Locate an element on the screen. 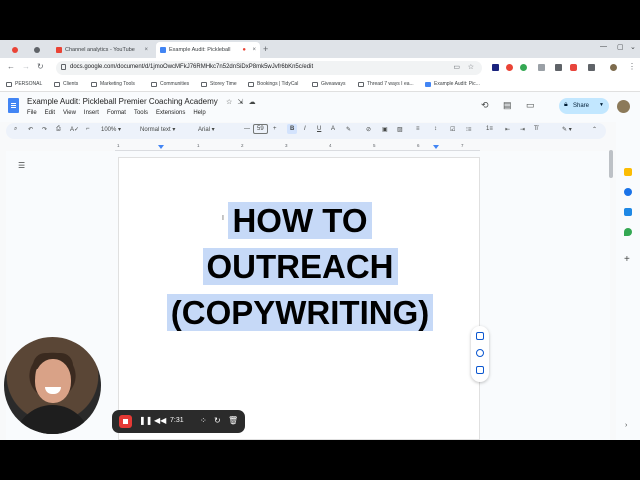 This screenshot has width=640, height=480. add-comment-icon is located at coordinates (480, 336).